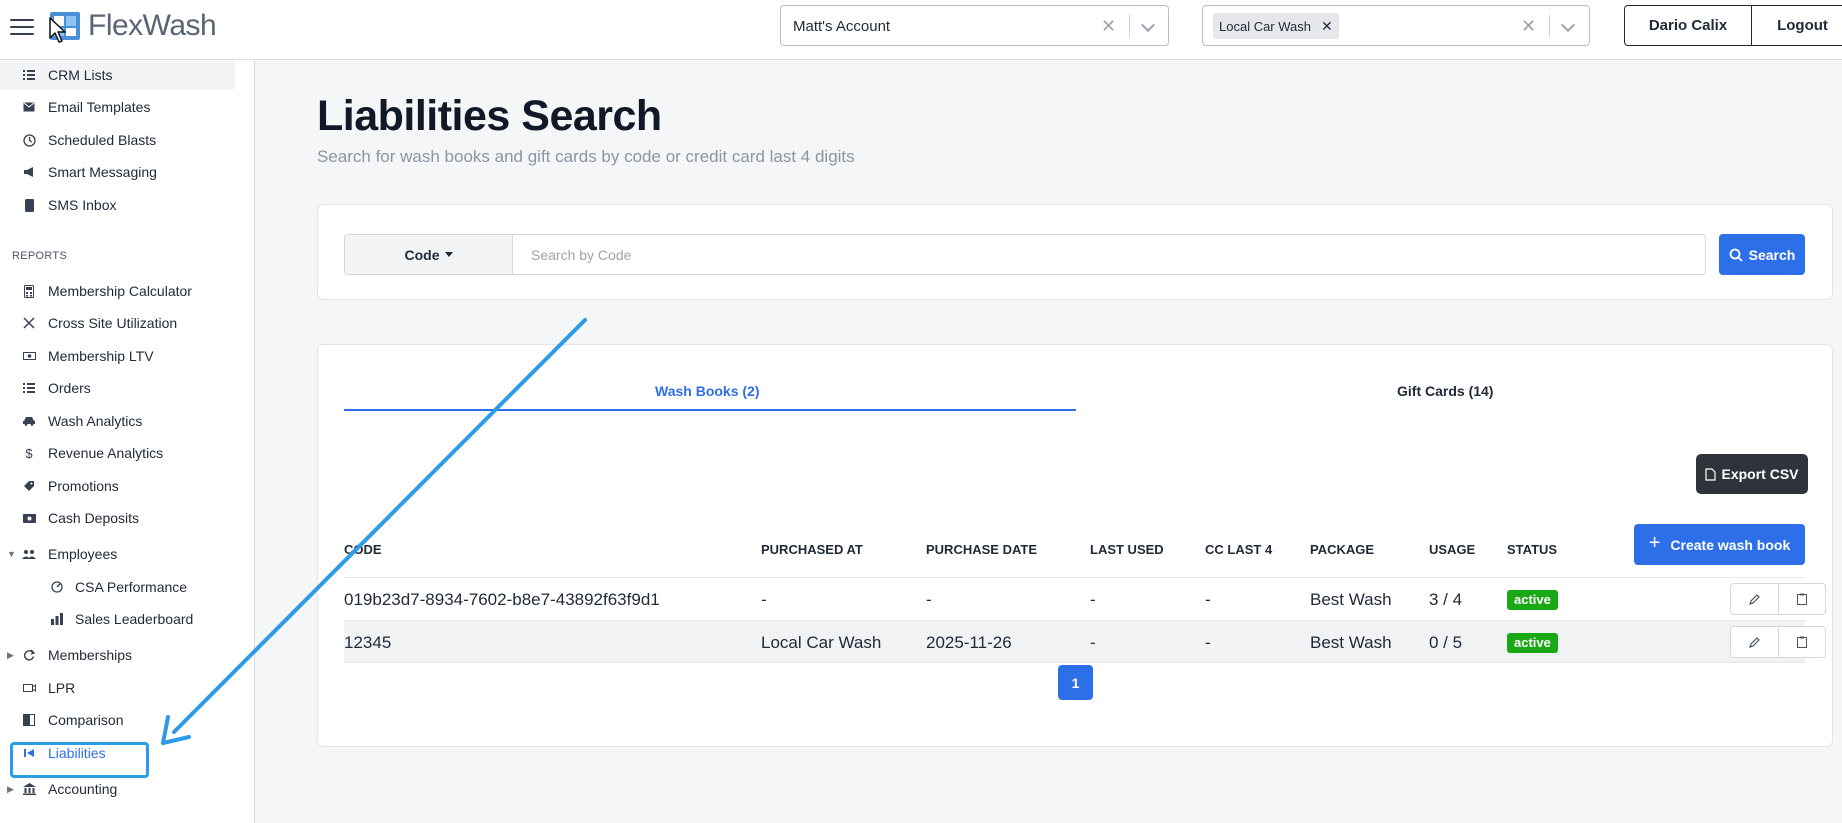  What do you see at coordinates (117, 720) in the screenshot?
I see `sidebar-item-comparison: Comparison` at bounding box center [117, 720].